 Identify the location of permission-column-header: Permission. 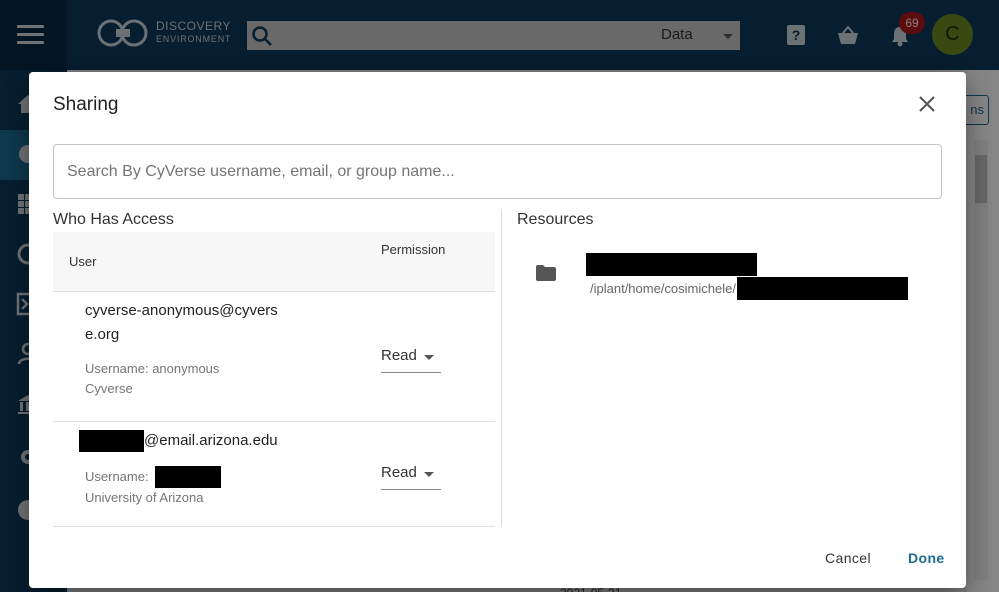
(413, 249).